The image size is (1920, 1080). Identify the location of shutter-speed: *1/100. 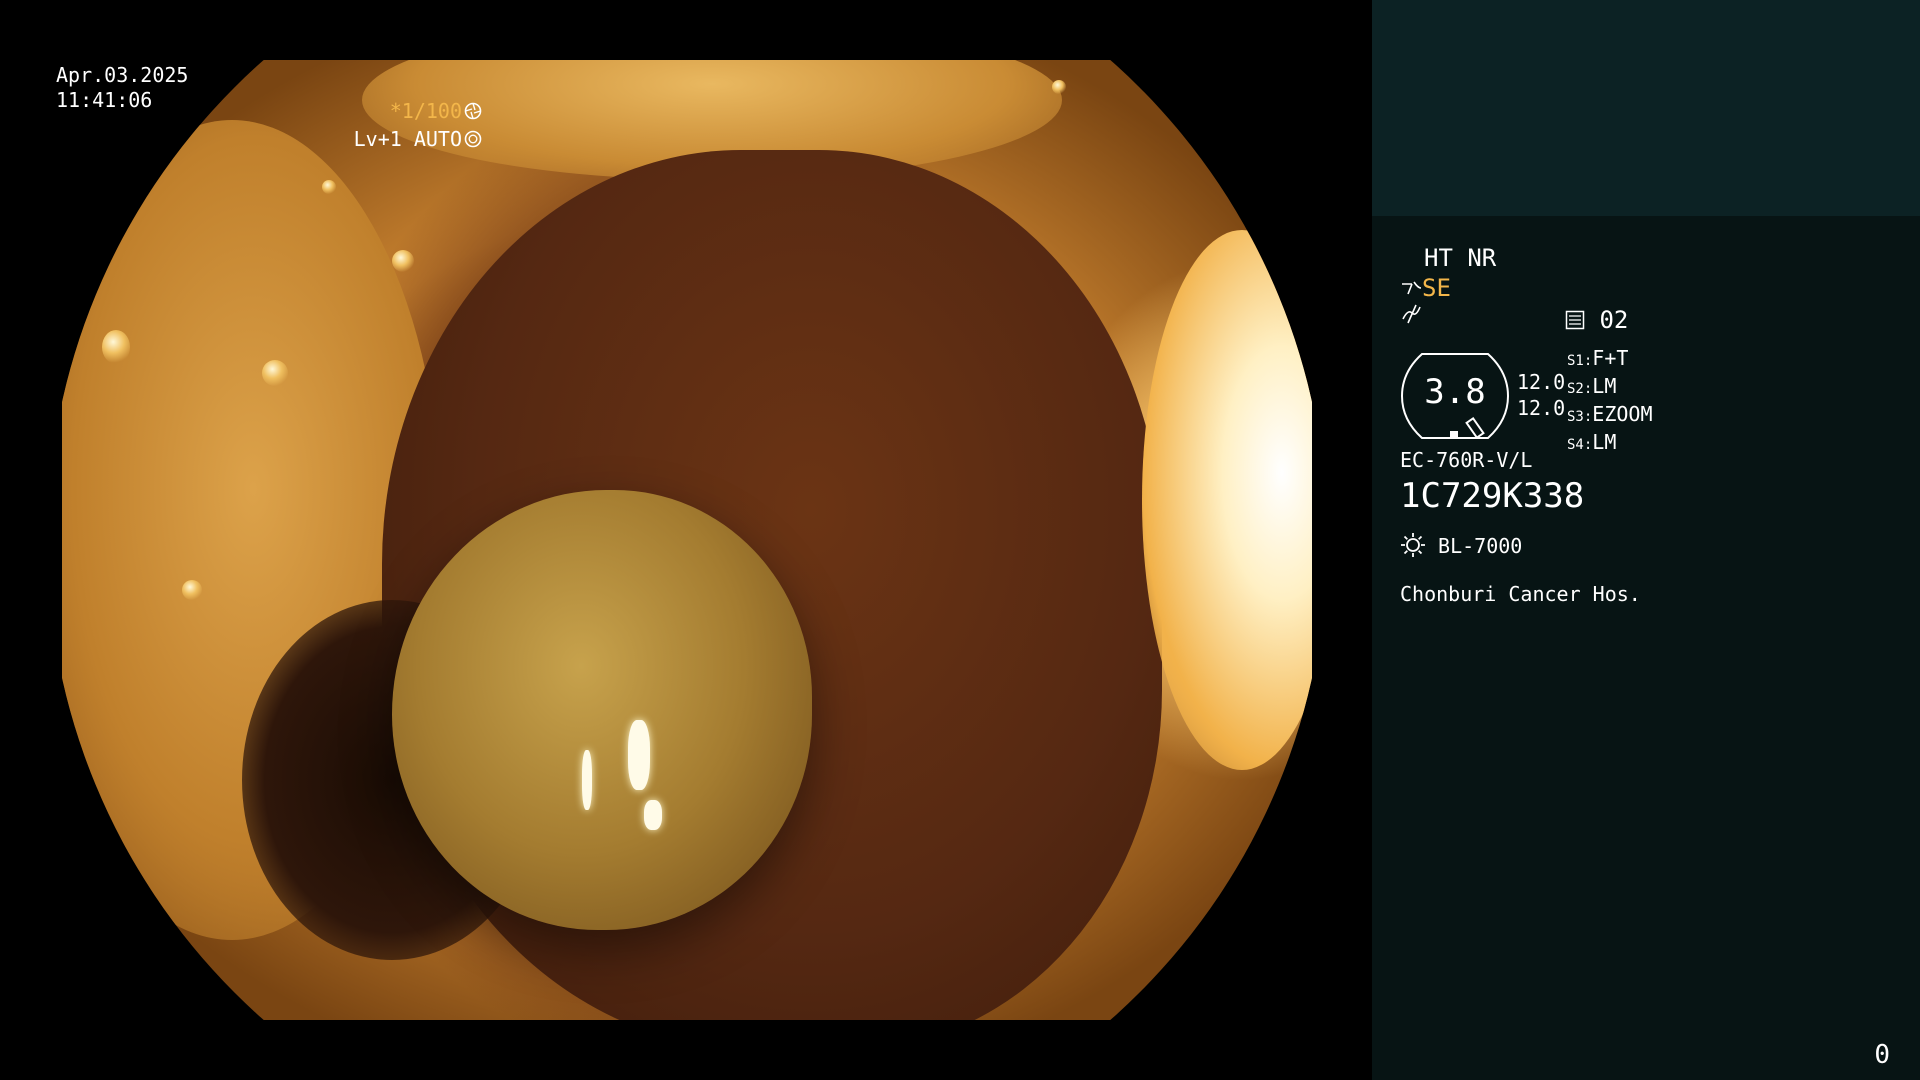
(436, 111).